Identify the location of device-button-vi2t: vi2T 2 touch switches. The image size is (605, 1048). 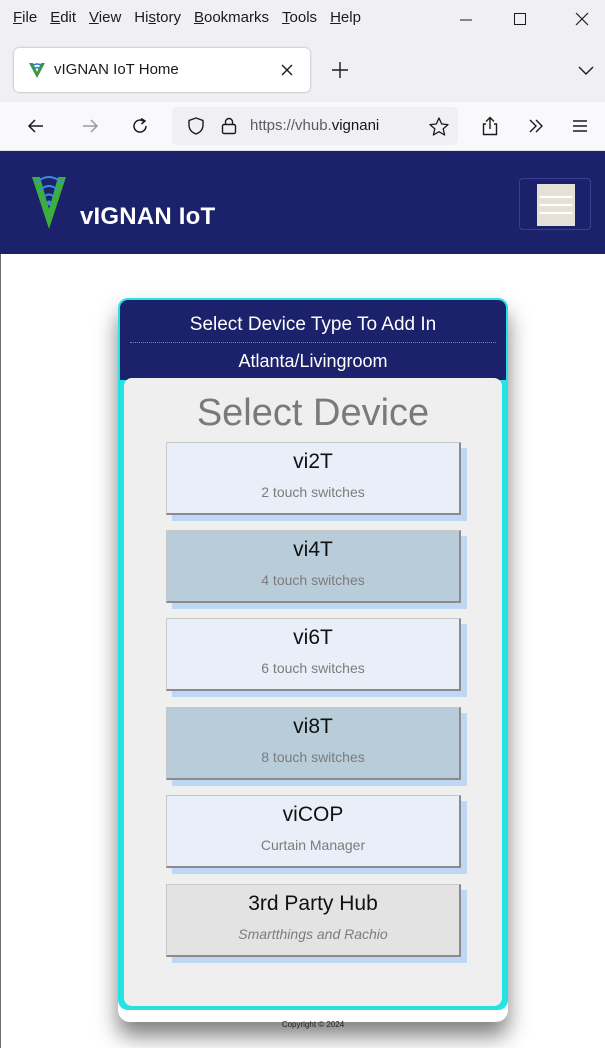
(313, 478).